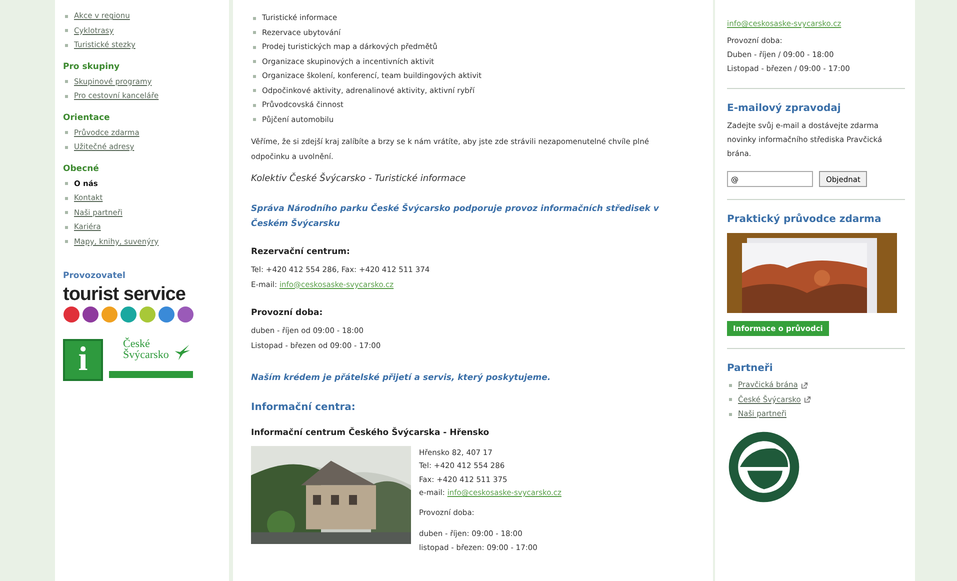  I want to click on partners-heading: Partneři, so click(750, 369).